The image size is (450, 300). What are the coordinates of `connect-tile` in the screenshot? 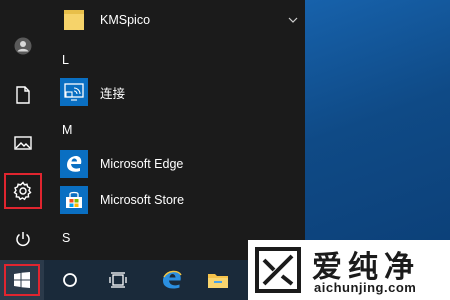 It's located at (74, 92).